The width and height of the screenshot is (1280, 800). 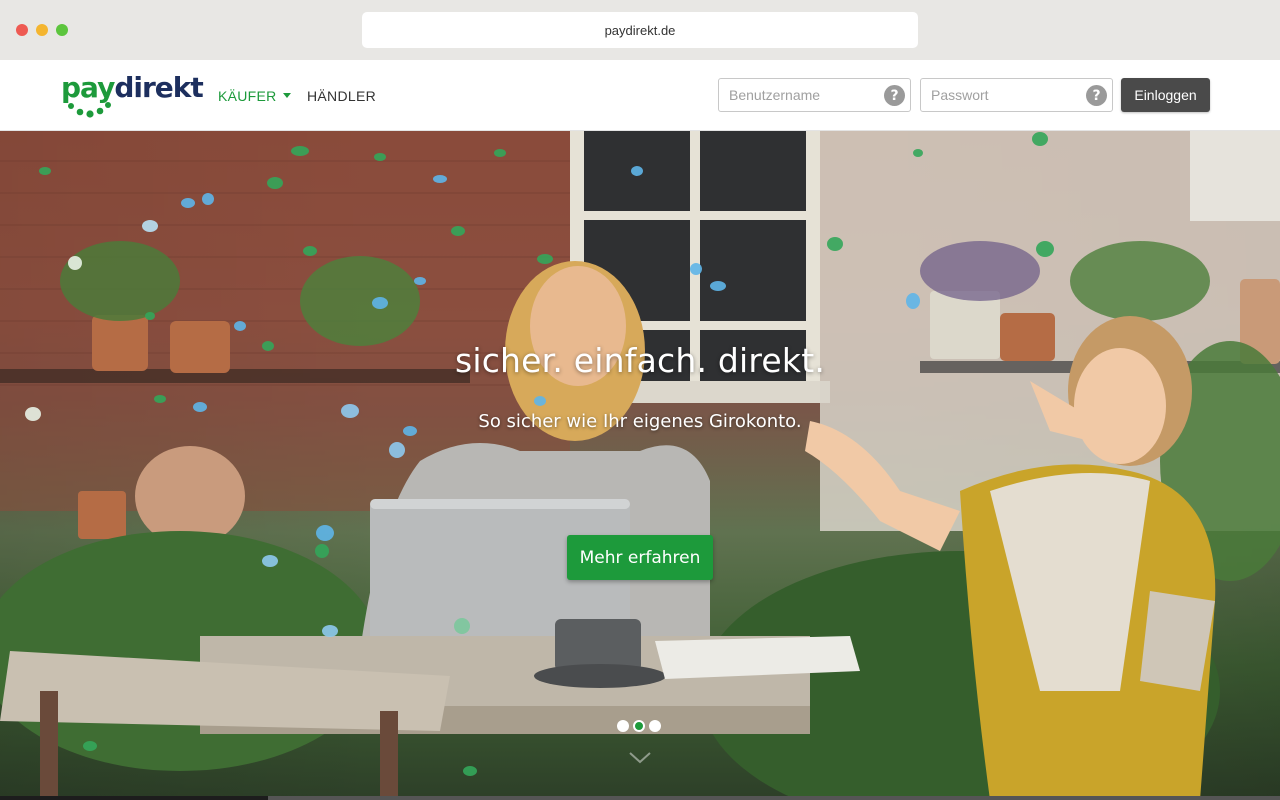 What do you see at coordinates (640, 557) in the screenshot?
I see `mehr-erfahren-button: Mehr erfahren` at bounding box center [640, 557].